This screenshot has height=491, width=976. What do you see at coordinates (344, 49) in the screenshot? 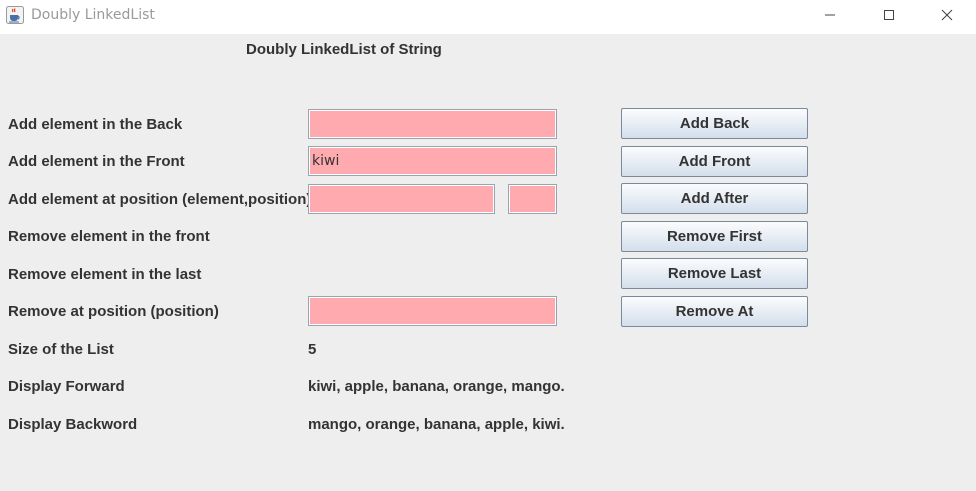
I see `page-title: Doubly LinkedList of String` at bounding box center [344, 49].